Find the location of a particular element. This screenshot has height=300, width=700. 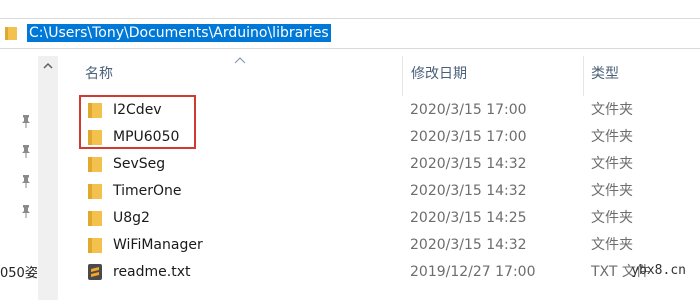

sublime-text-file-icon is located at coordinates (95, 272).